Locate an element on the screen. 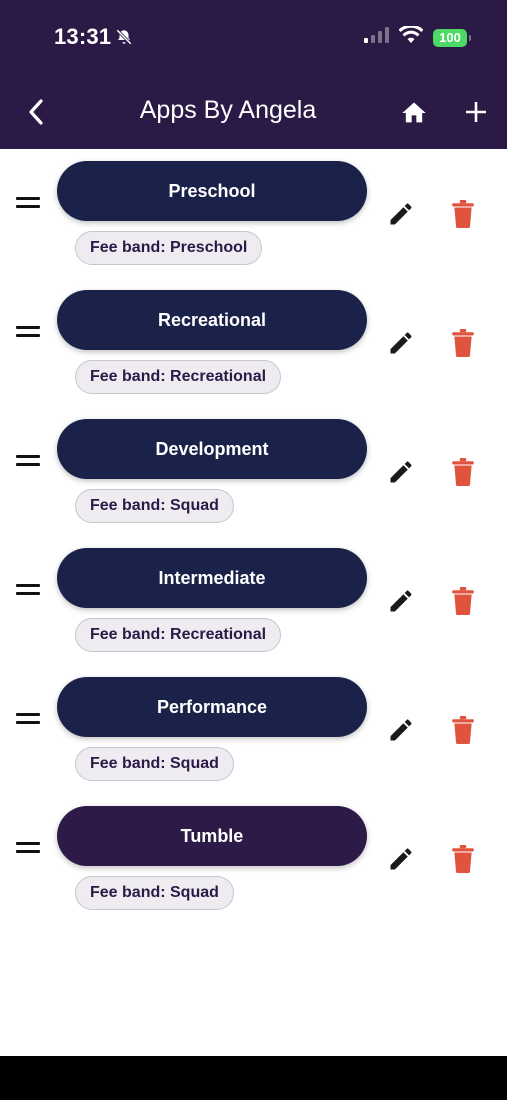 The image size is (507, 1100). list-item: Tumble Fee band: Squad is located at coordinates (253, 858).